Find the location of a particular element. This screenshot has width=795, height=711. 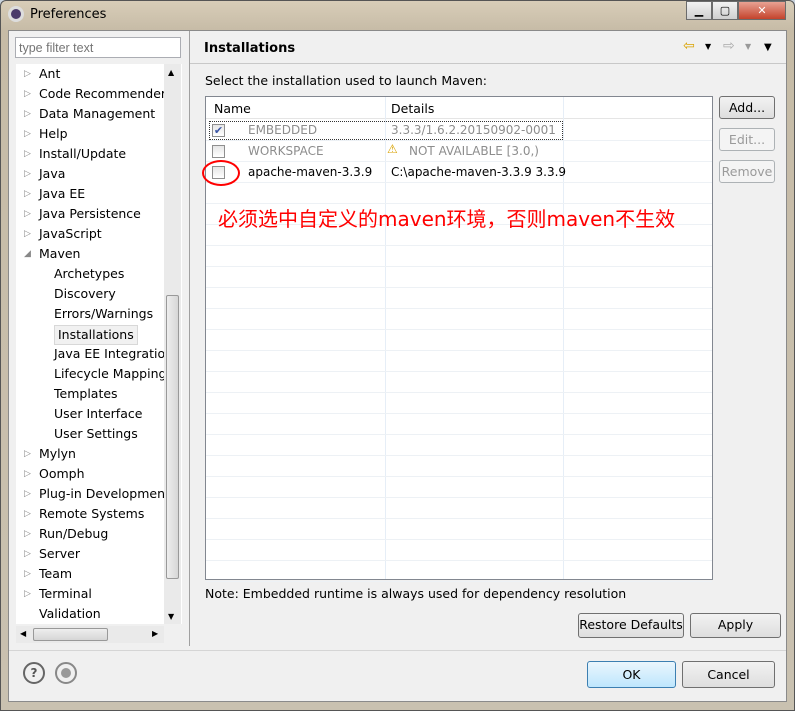

tree-item: Help is located at coordinates (53, 135).